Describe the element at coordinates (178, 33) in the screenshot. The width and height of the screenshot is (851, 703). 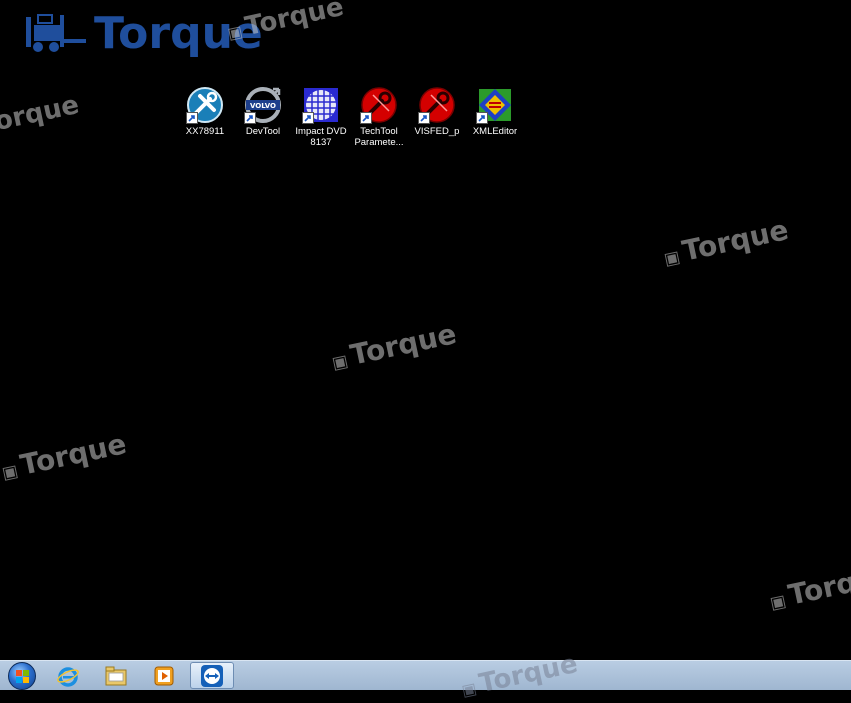
I see `logo-text: Torque` at that location.